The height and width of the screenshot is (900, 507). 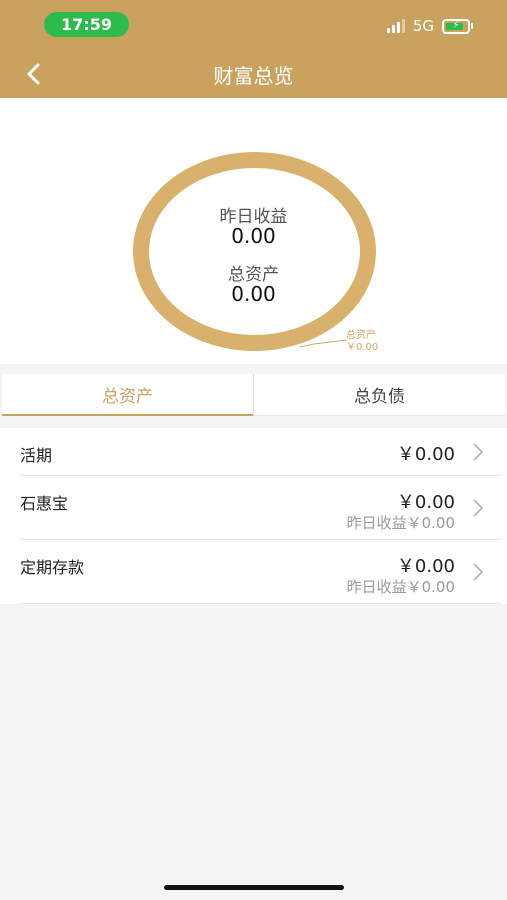 What do you see at coordinates (379, 395) in the screenshot?
I see `tab-total-liabilities: 总负债` at bounding box center [379, 395].